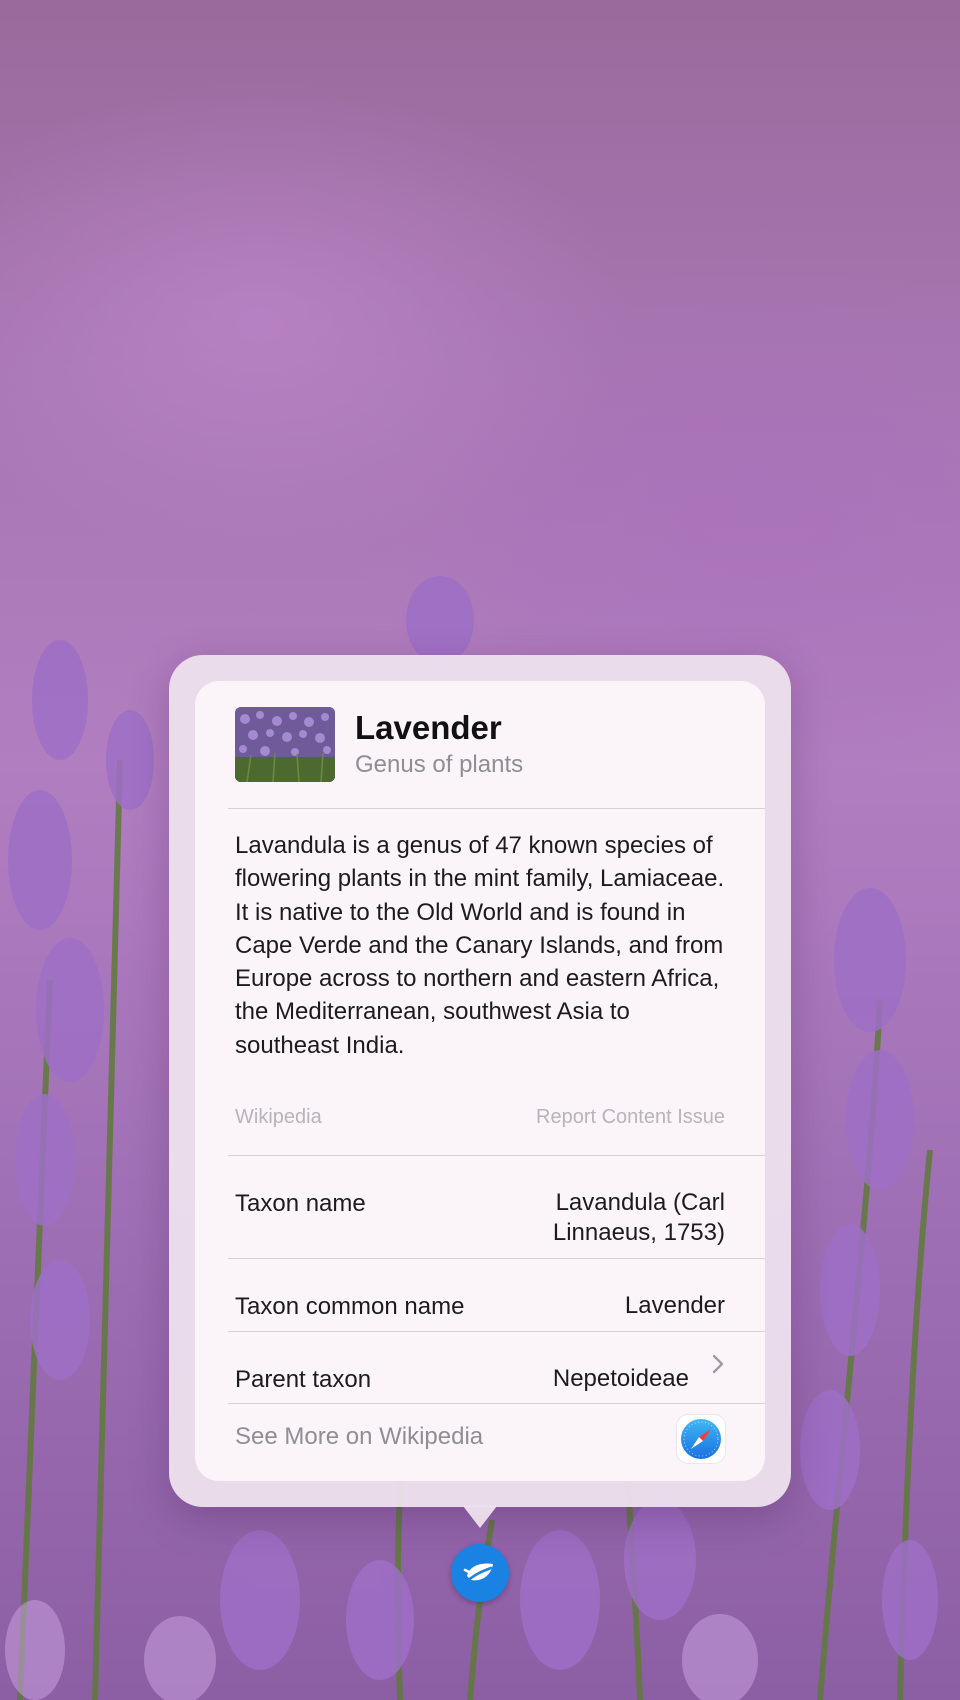 Image resolution: width=960 pixels, height=1700 pixels. What do you see at coordinates (300, 1203) in the screenshot?
I see `fact-label: Taxon name` at bounding box center [300, 1203].